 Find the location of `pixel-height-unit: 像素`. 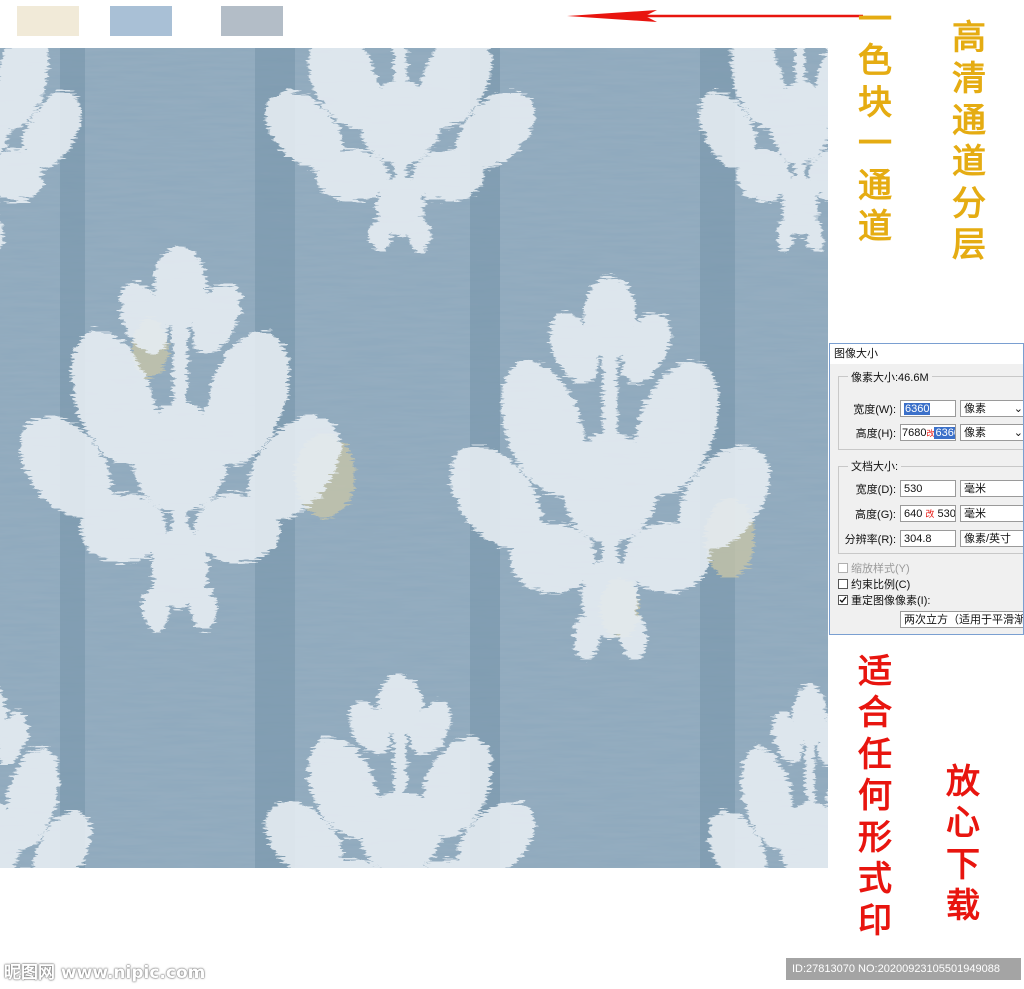

pixel-height-unit: 像素 is located at coordinates (975, 433).